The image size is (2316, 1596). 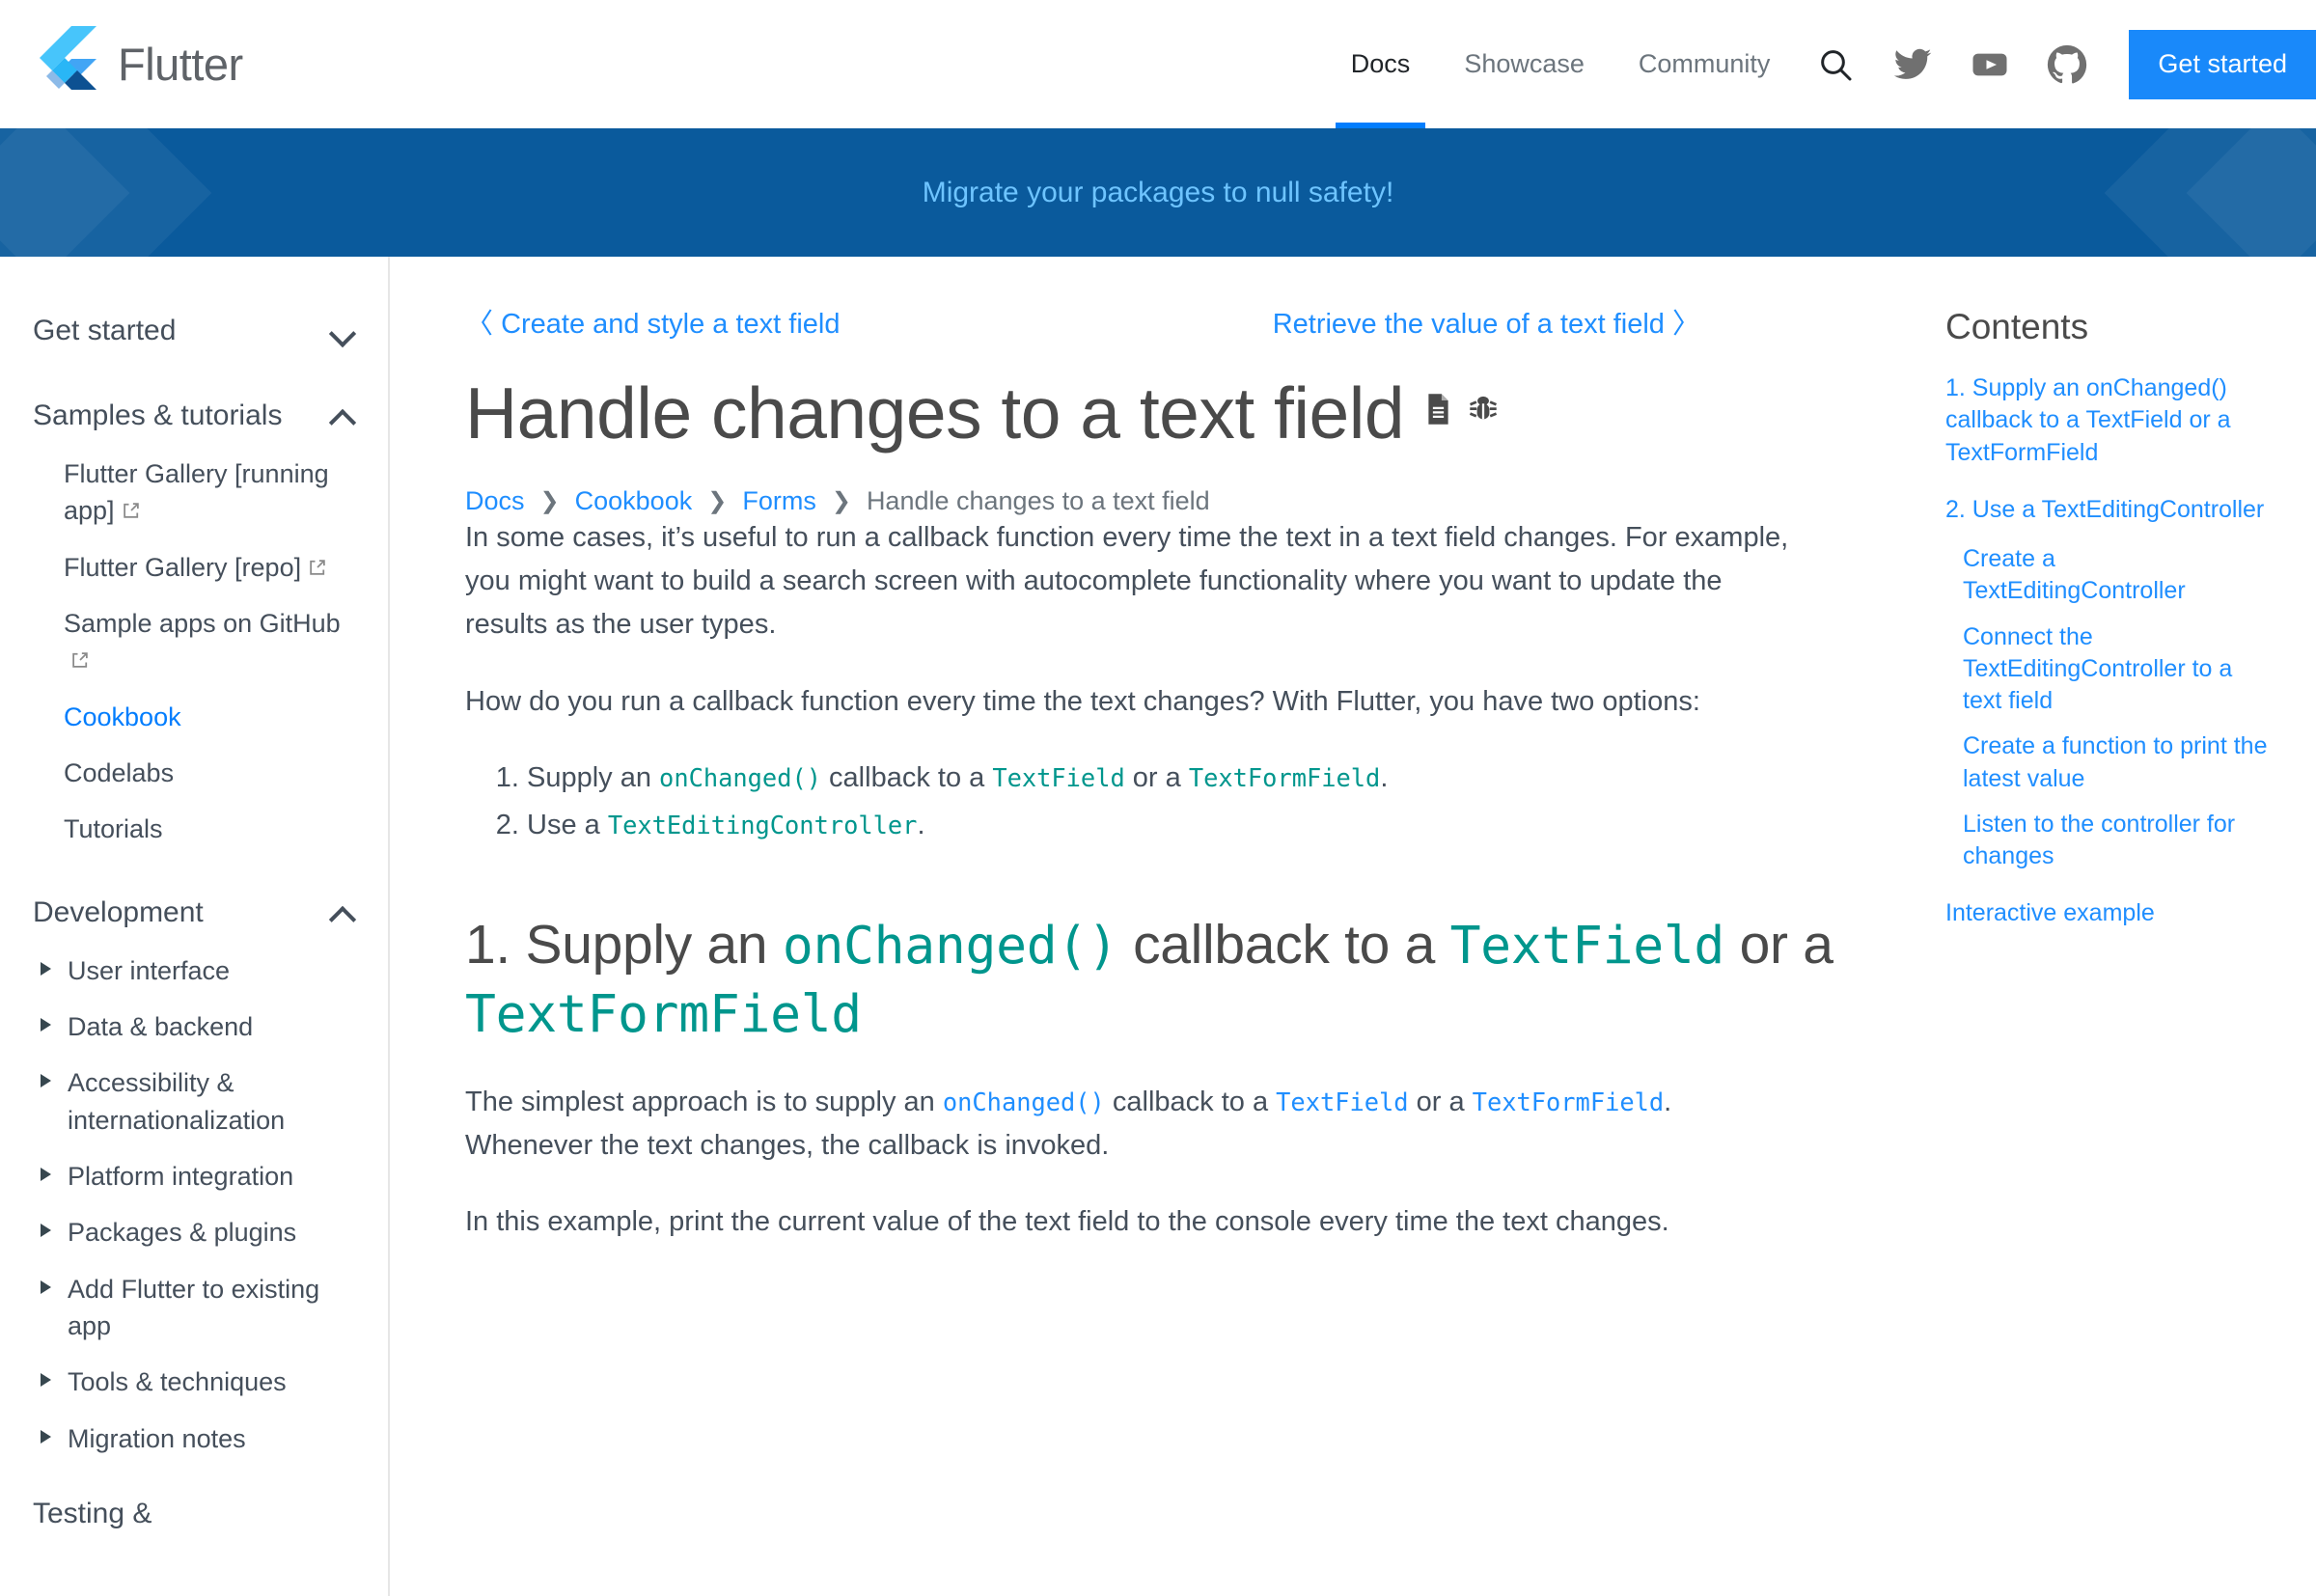 What do you see at coordinates (92, 1513) in the screenshot?
I see `sidebar-section-label: Testing &` at bounding box center [92, 1513].